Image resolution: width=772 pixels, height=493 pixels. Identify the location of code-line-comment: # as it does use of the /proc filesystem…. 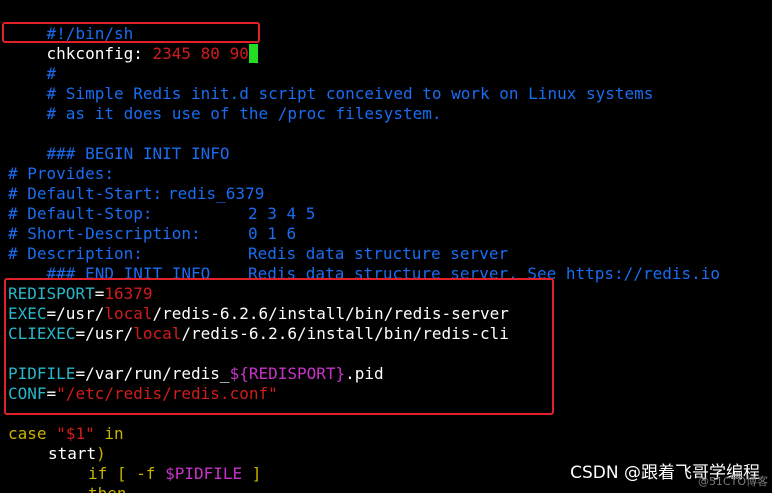
(225, 103).